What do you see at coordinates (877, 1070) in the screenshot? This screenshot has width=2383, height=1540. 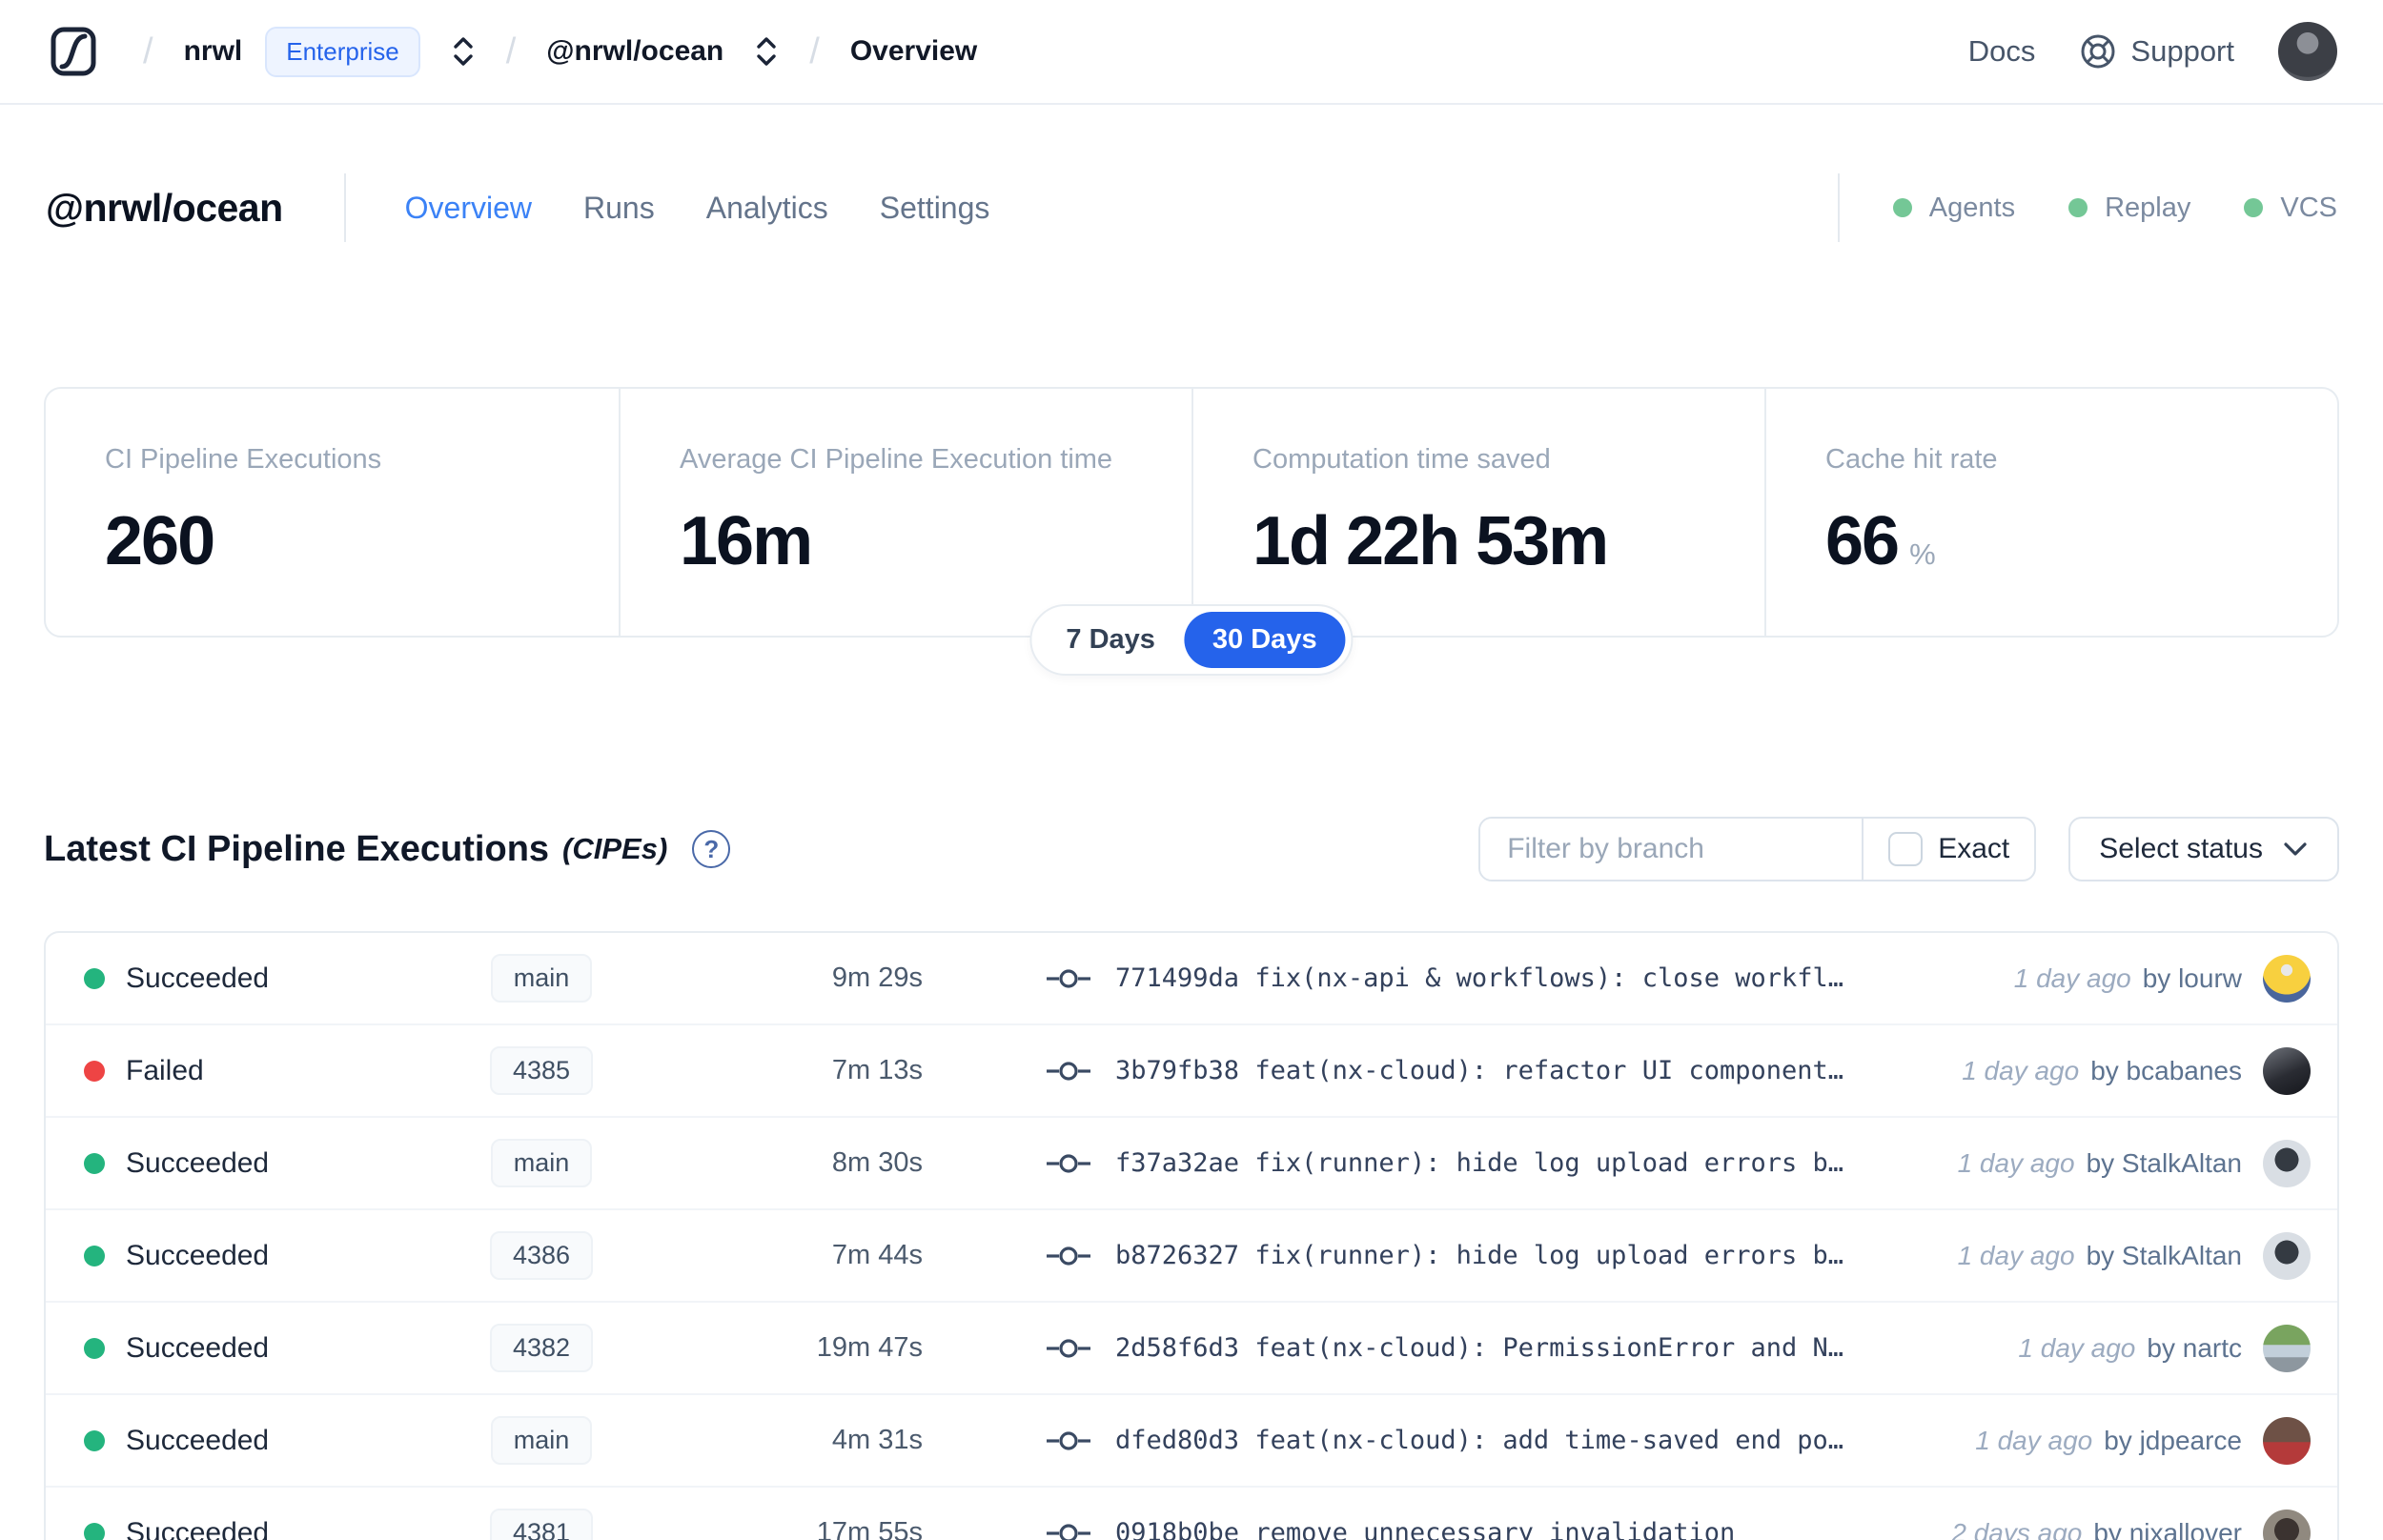 I see `run-duration: 7m 13s` at bounding box center [877, 1070].